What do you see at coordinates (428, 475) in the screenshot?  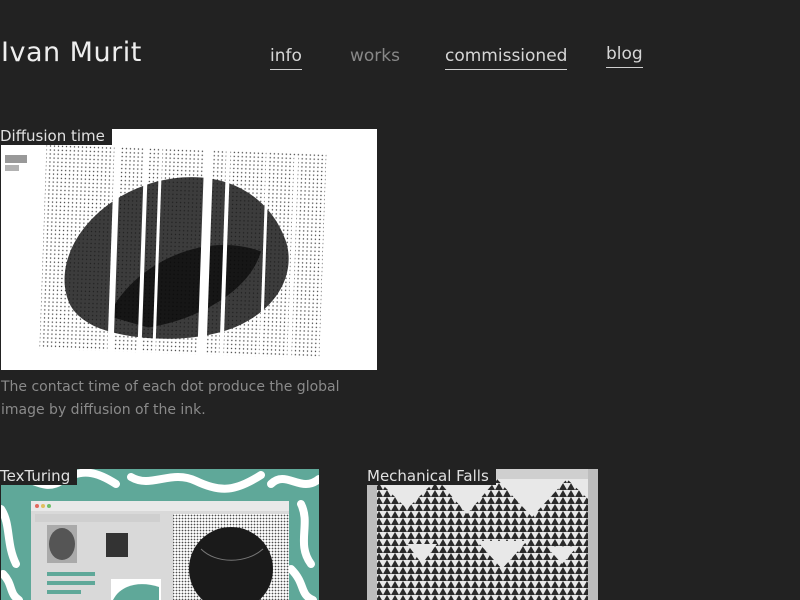 I see `mechanical-falls-title: Mechanical Falls` at bounding box center [428, 475].